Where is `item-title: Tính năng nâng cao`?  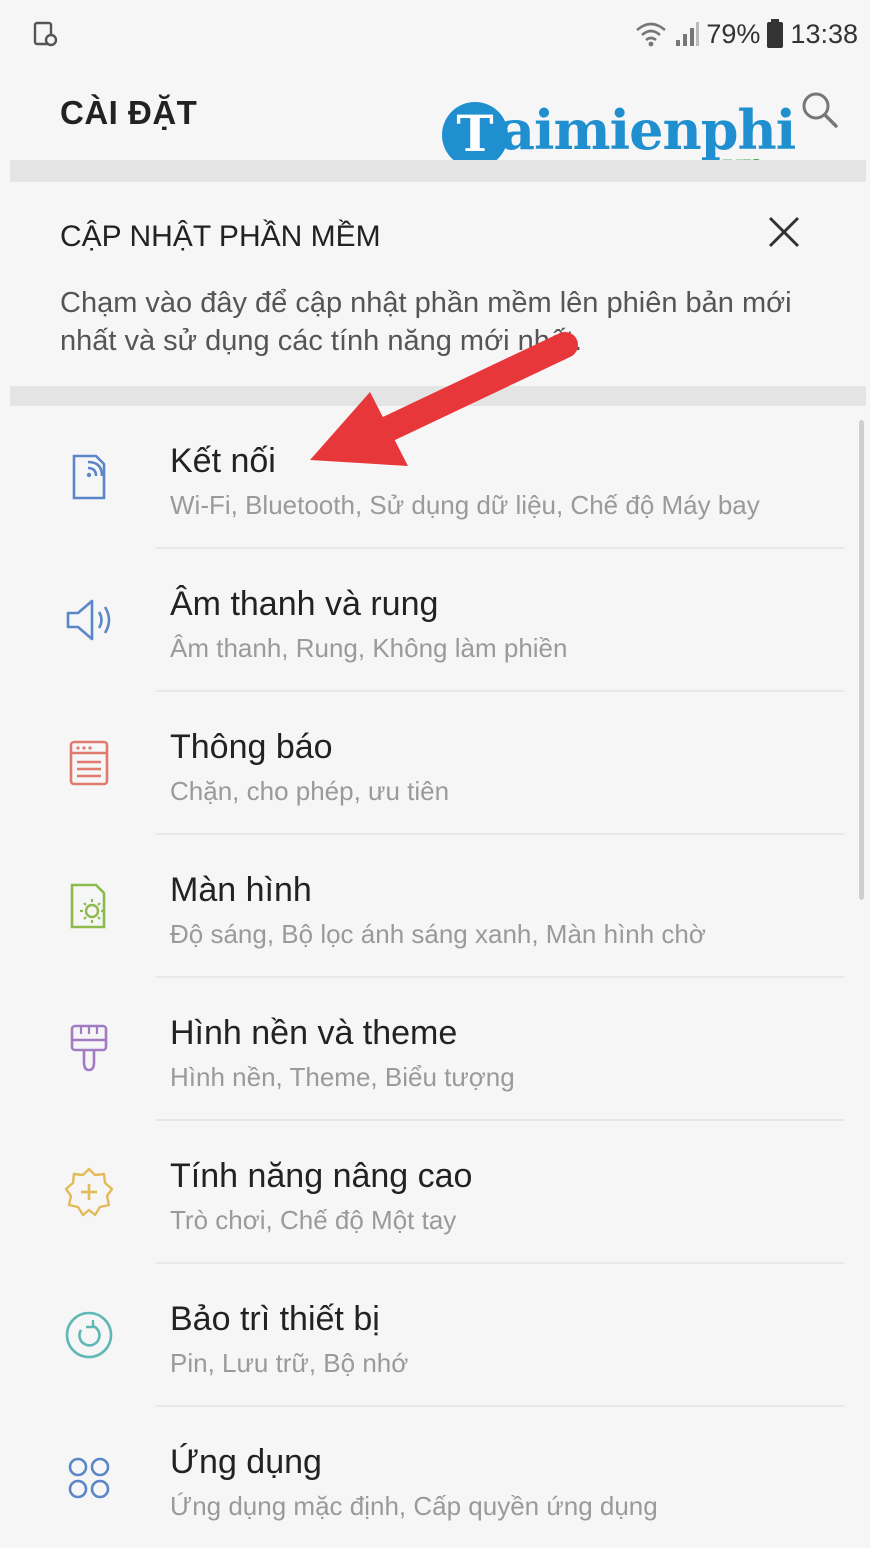
item-title: Tính năng nâng cao is located at coordinates (321, 1176).